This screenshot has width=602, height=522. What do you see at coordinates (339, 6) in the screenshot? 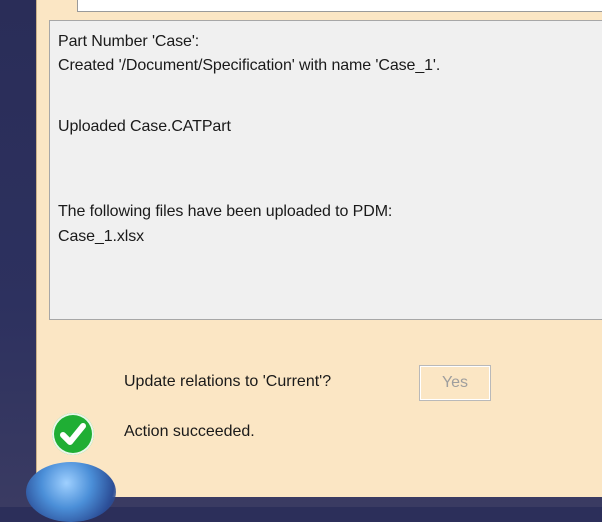
I see `top-input-field` at bounding box center [339, 6].